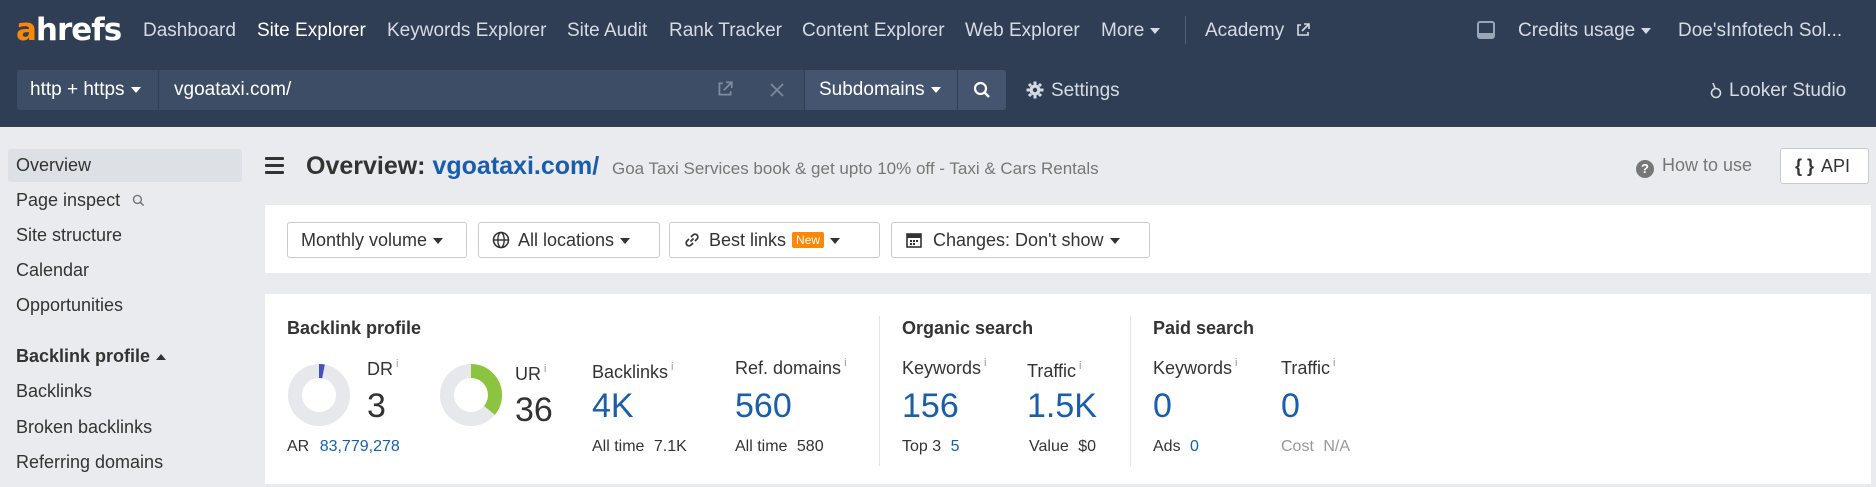 This screenshot has width=1876, height=487. I want to click on credits-usage-menu: Credits usage, so click(1585, 31).